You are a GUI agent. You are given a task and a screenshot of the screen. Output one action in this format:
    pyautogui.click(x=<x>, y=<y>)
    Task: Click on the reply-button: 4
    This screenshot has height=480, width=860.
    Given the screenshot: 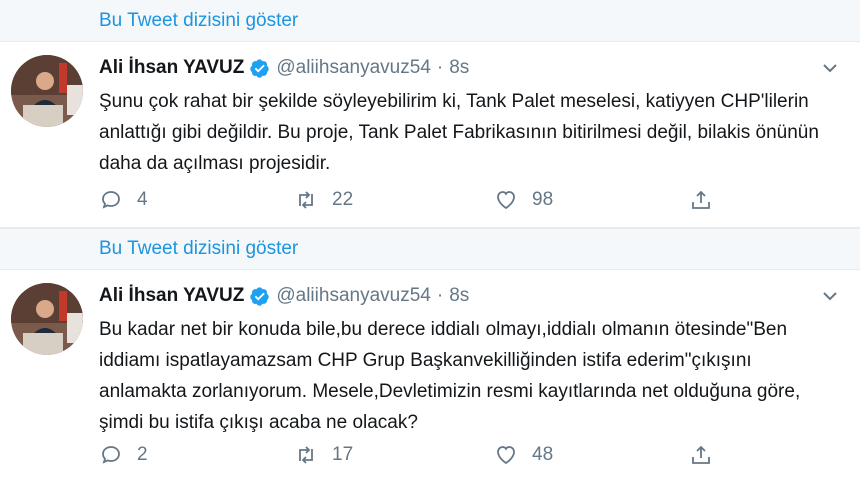 What is the action you would take?
    pyautogui.click(x=123, y=200)
    